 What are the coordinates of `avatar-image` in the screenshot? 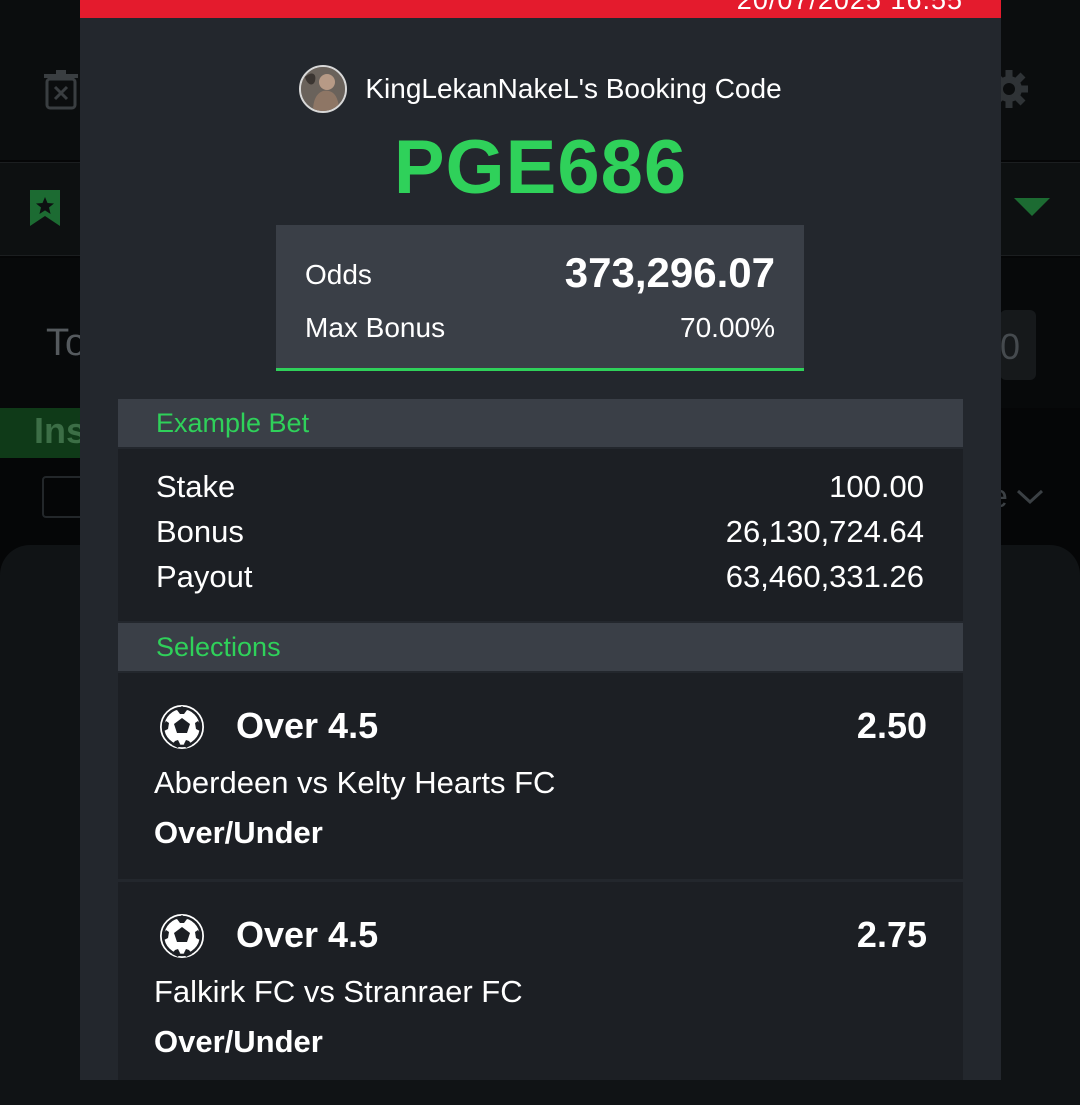 It's located at (323, 89).